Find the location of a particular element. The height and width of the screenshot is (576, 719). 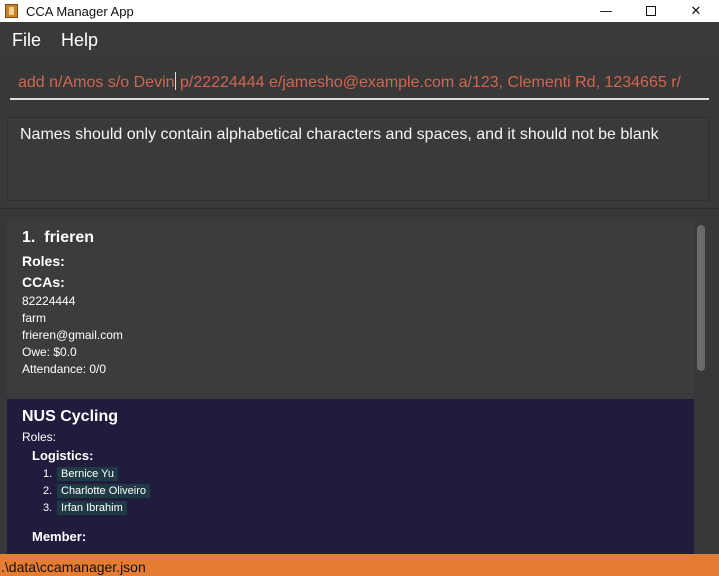

cca-name: NUS Cycling is located at coordinates (70, 416).